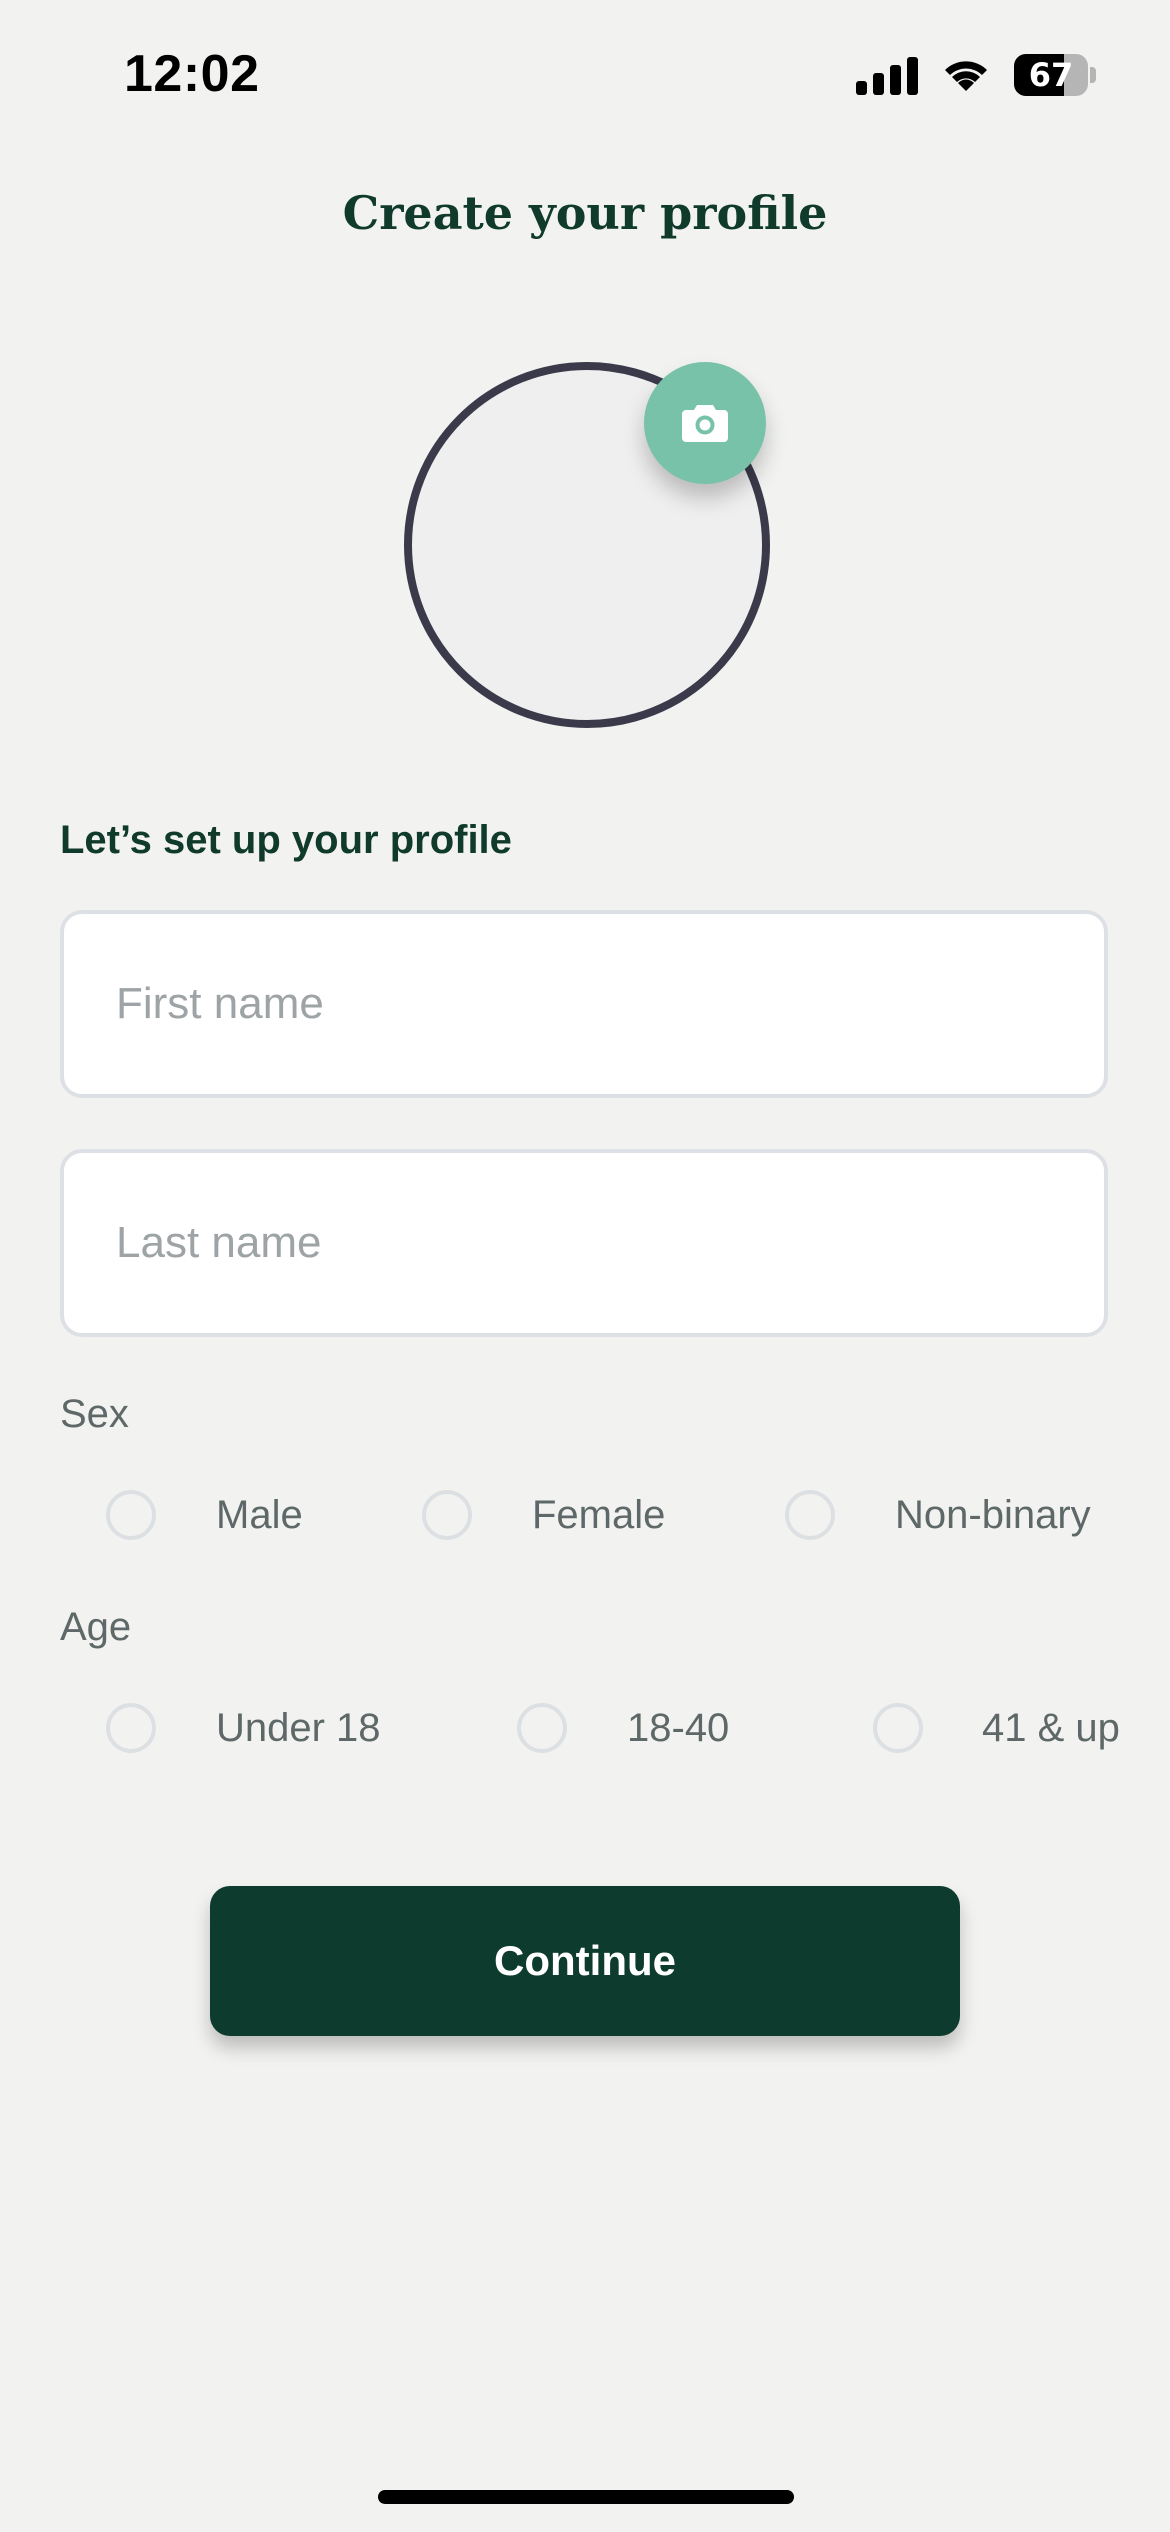  I want to click on sex-label: Sex, so click(94, 1414).